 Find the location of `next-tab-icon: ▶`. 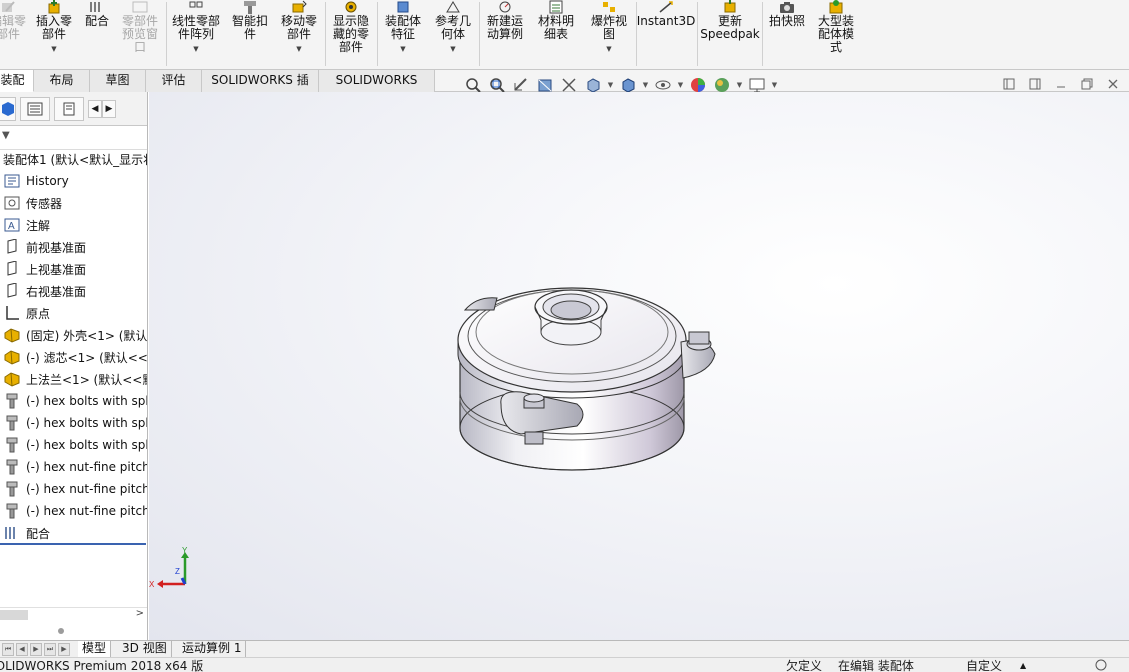

next-tab-icon: ▶ is located at coordinates (36, 649).